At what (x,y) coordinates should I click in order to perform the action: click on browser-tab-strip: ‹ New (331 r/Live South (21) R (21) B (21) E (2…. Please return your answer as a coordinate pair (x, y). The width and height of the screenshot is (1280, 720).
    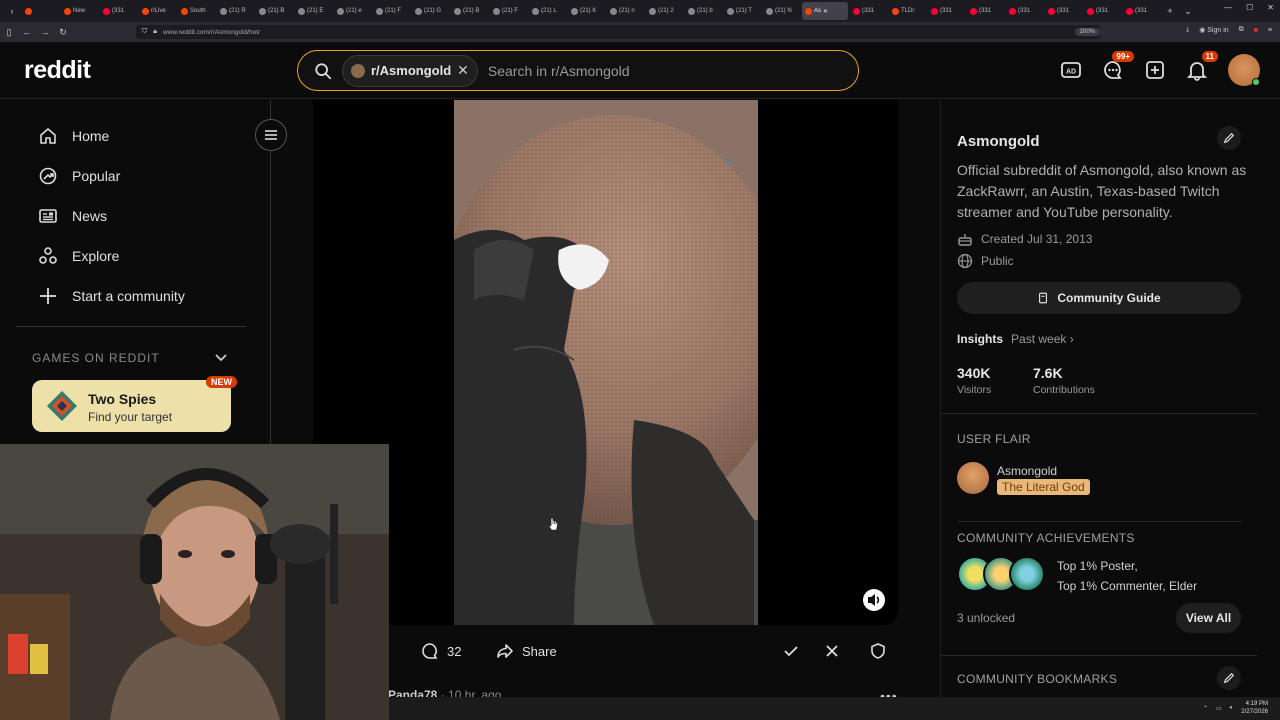
    Looking at the image, I should click on (640, 11).